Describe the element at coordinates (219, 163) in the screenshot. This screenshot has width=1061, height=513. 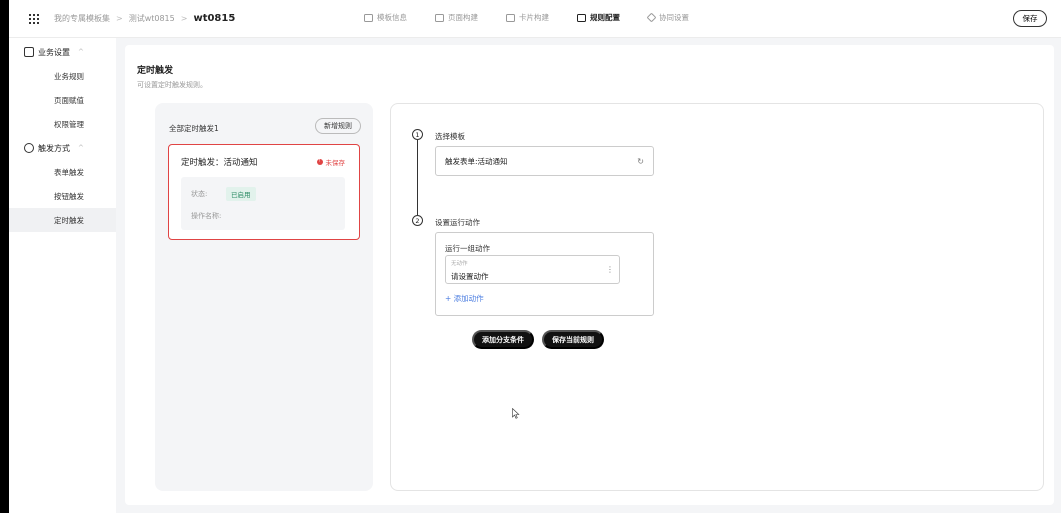
I see `rule-card-title: 定时触发：活动通知` at that location.